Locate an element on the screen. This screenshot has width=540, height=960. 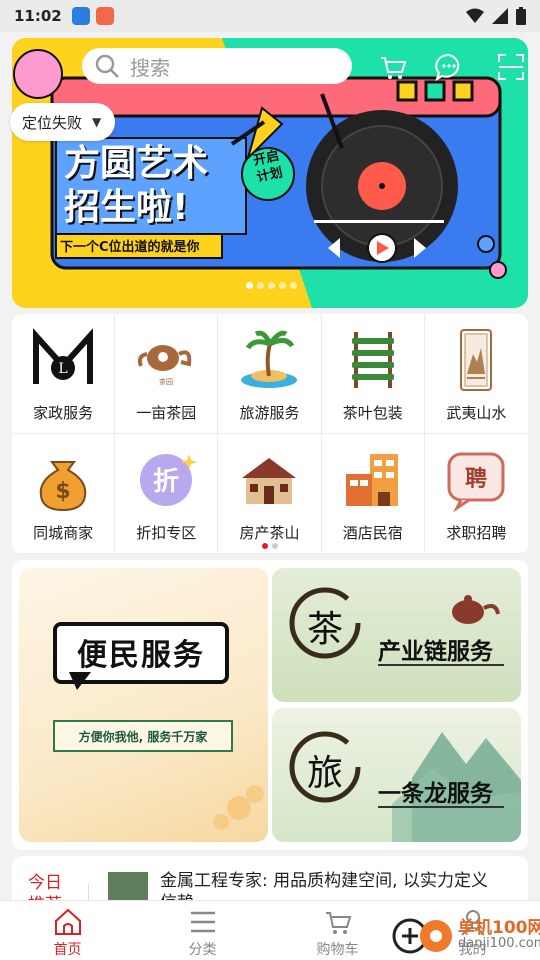
money-bag-icon: $ is located at coordinates (63, 486).